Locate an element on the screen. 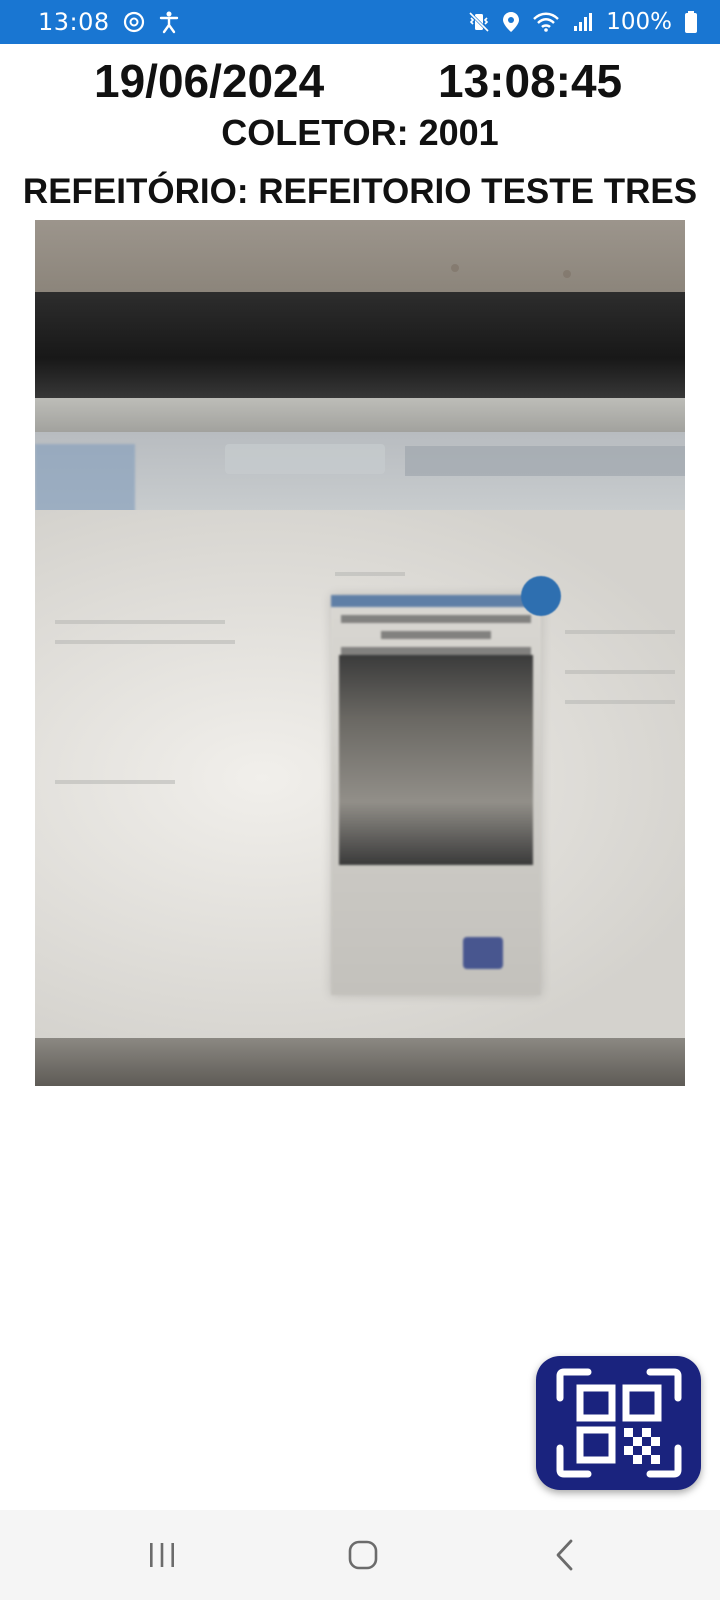  header-date: 19/06/2024 is located at coordinates (209, 81).